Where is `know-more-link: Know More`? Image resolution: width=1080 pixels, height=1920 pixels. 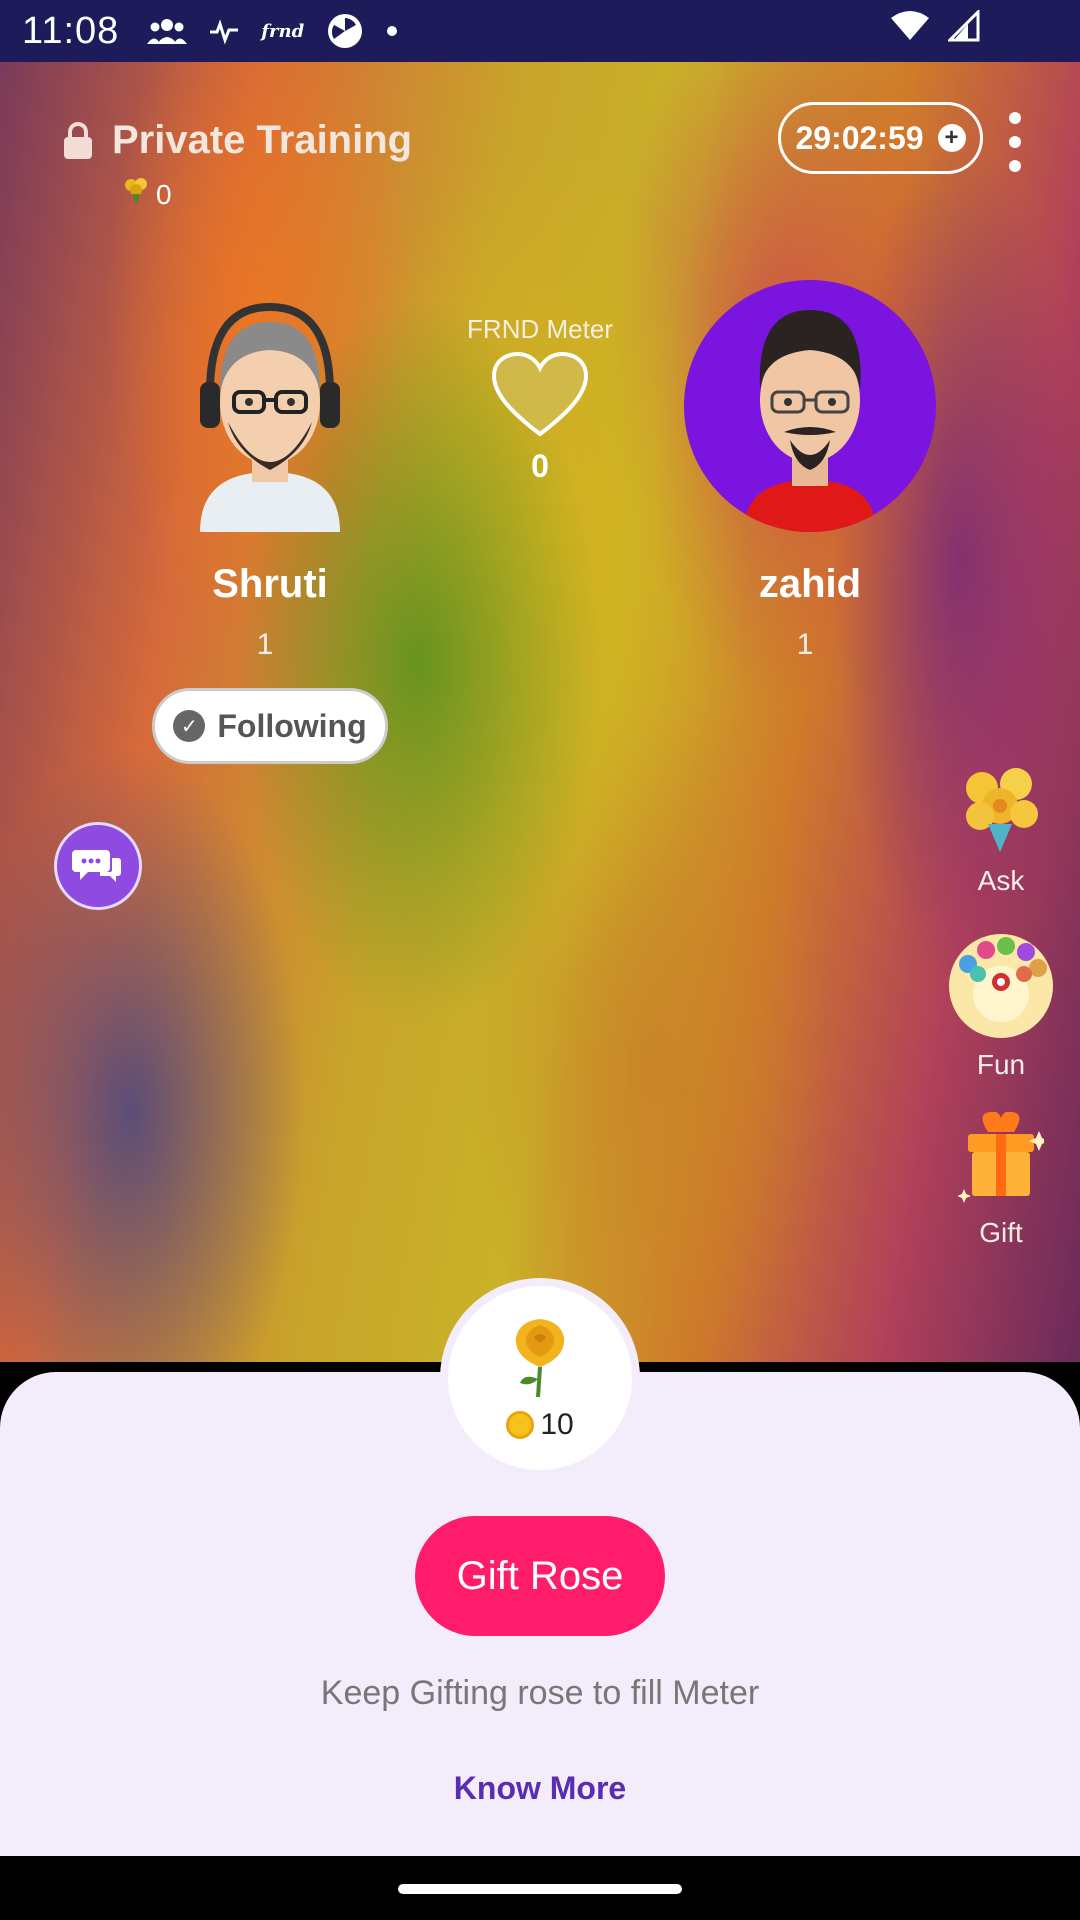
know-more-link: Know More is located at coordinates (540, 1788).